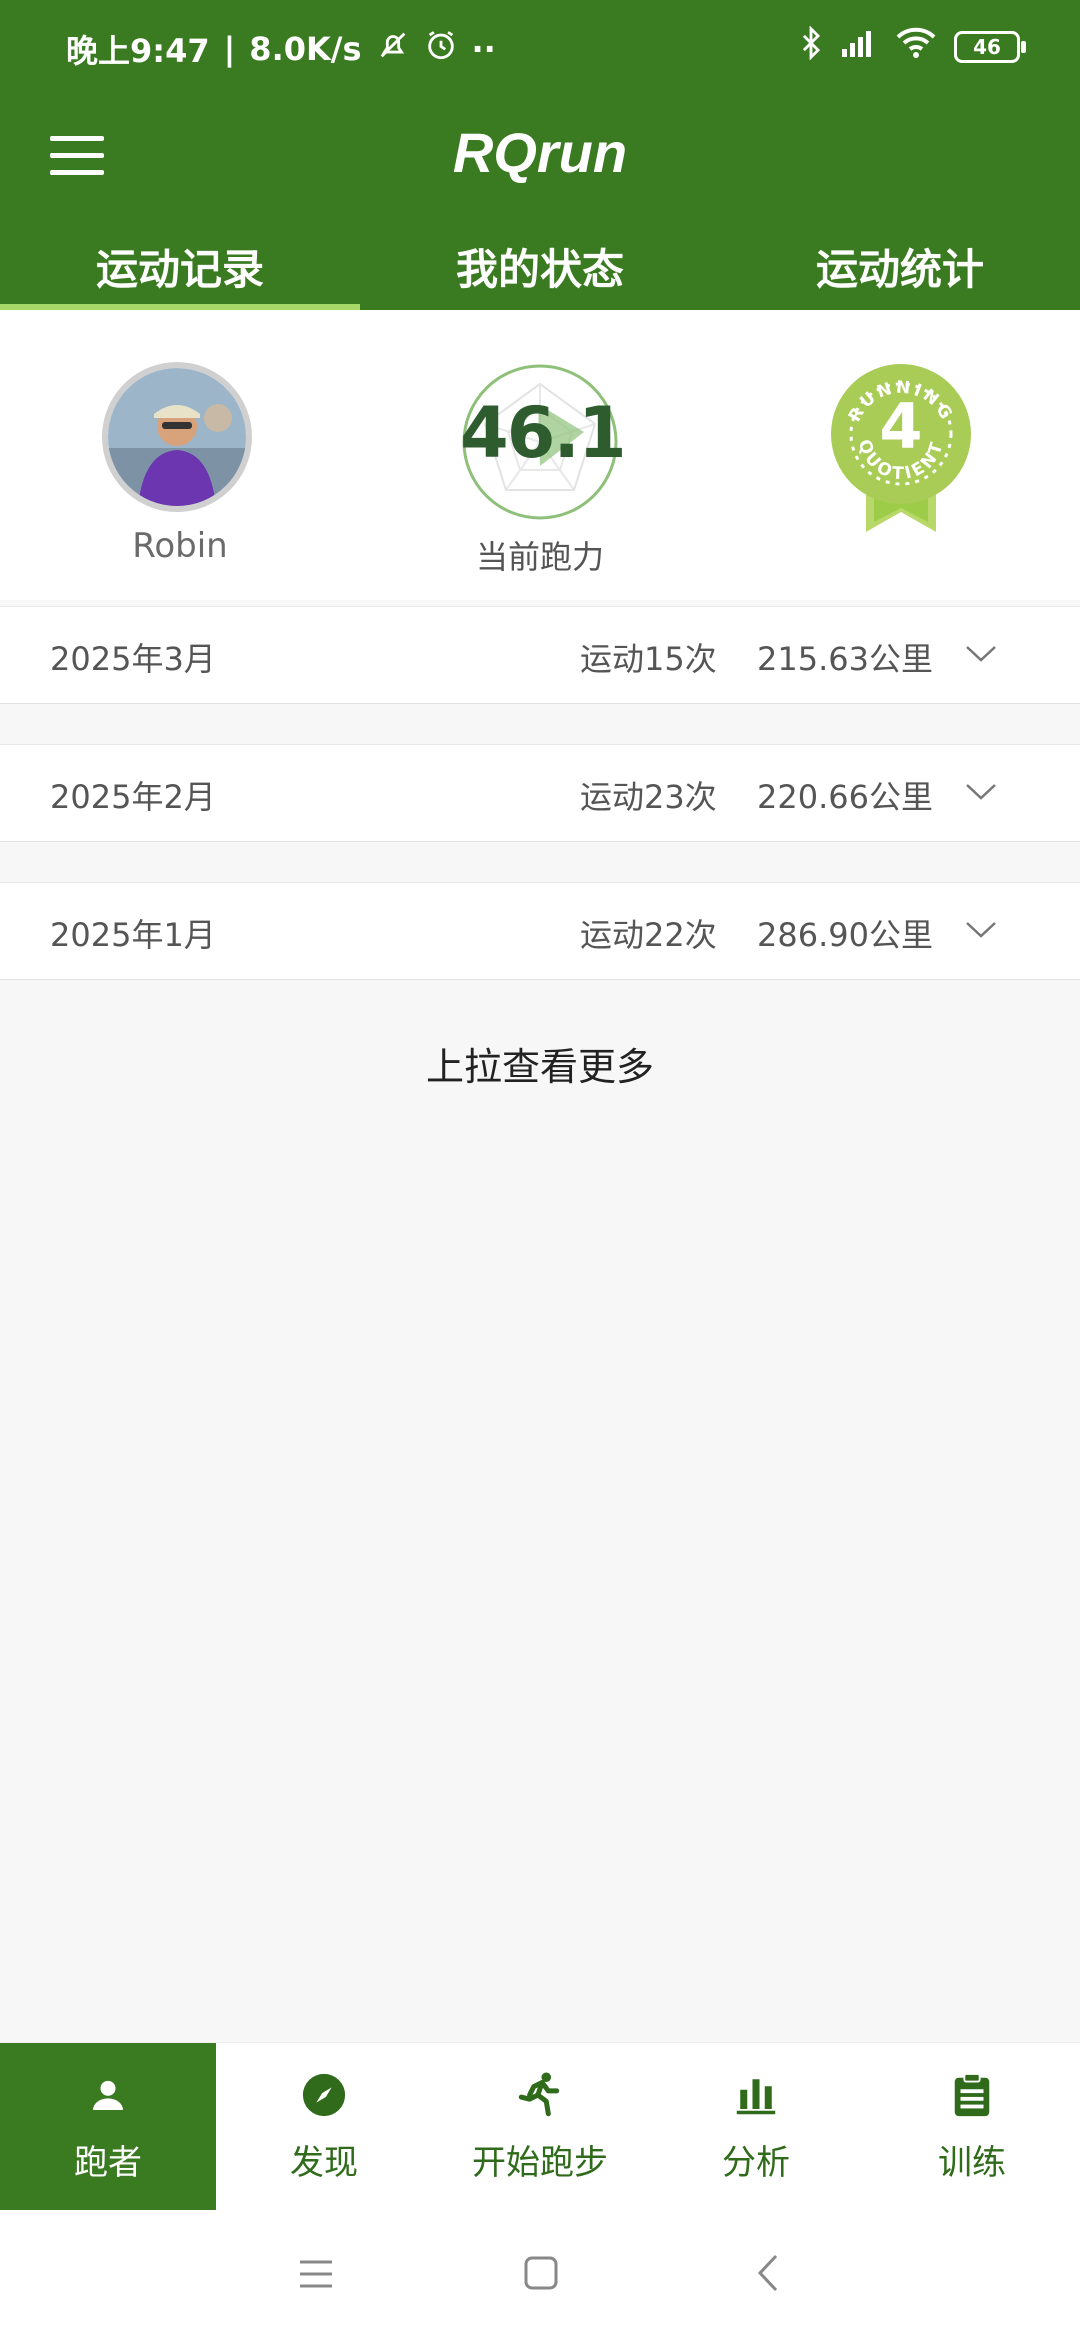 The width and height of the screenshot is (1080, 2340). I want to click on compass-icon, so click(324, 2095).